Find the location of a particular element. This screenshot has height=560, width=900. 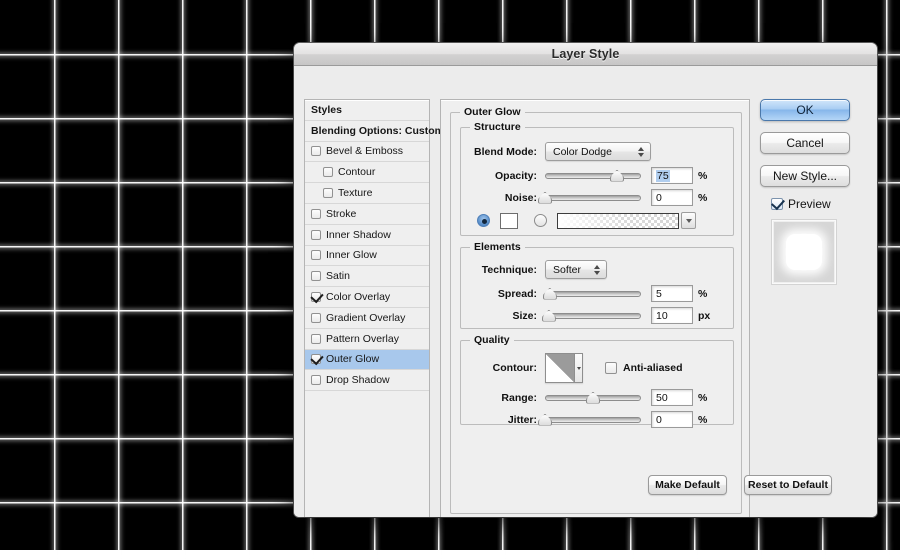

styles-list-item-label: Stroke is located at coordinates (341, 214).